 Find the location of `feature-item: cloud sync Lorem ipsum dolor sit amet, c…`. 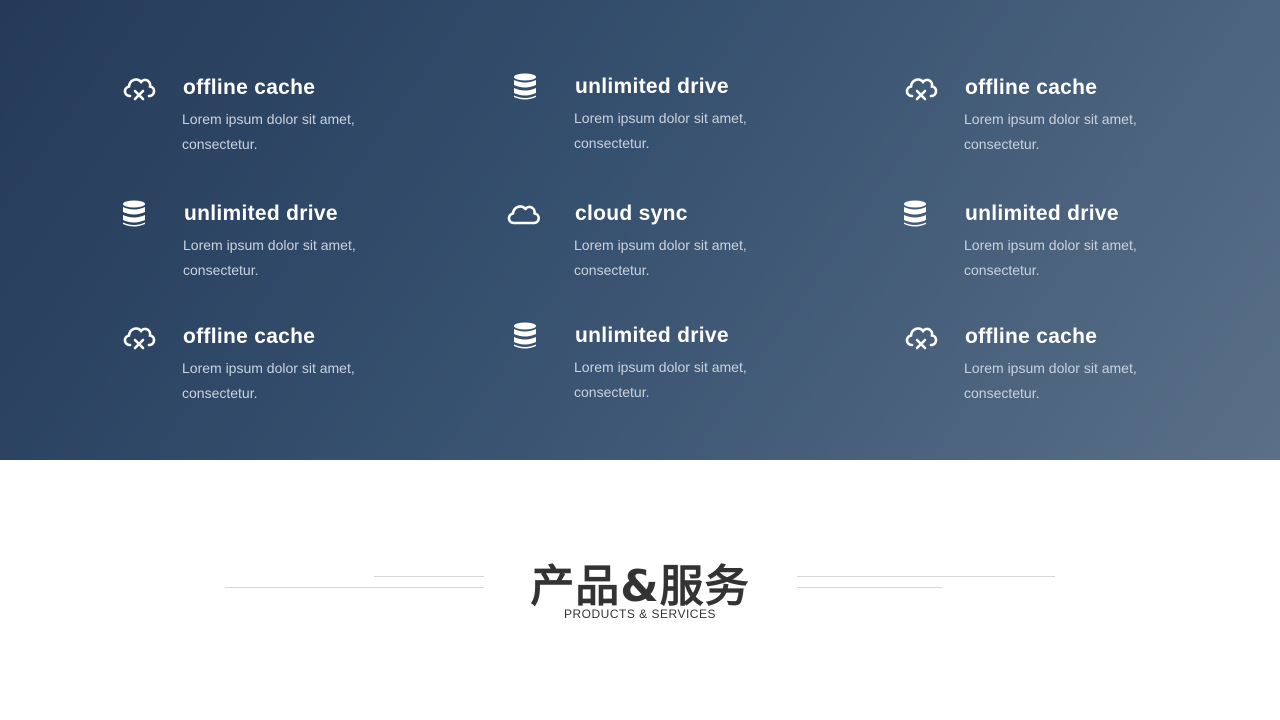

feature-item: cloud sync Lorem ipsum dolor sit amet, c… is located at coordinates (660, 250).